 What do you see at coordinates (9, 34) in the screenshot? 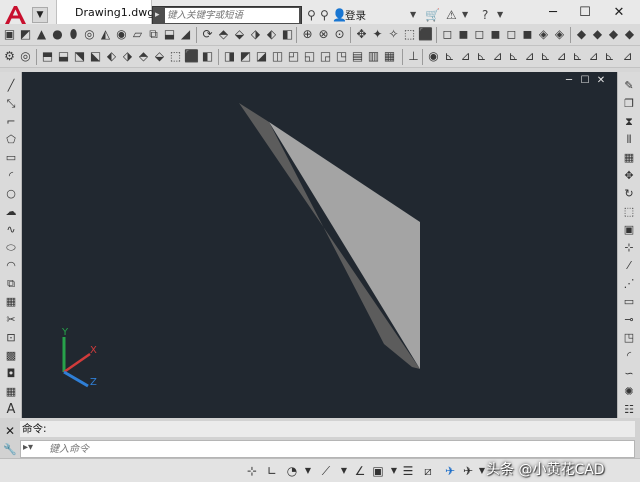
I see `box-icon: ▣` at bounding box center [9, 34].